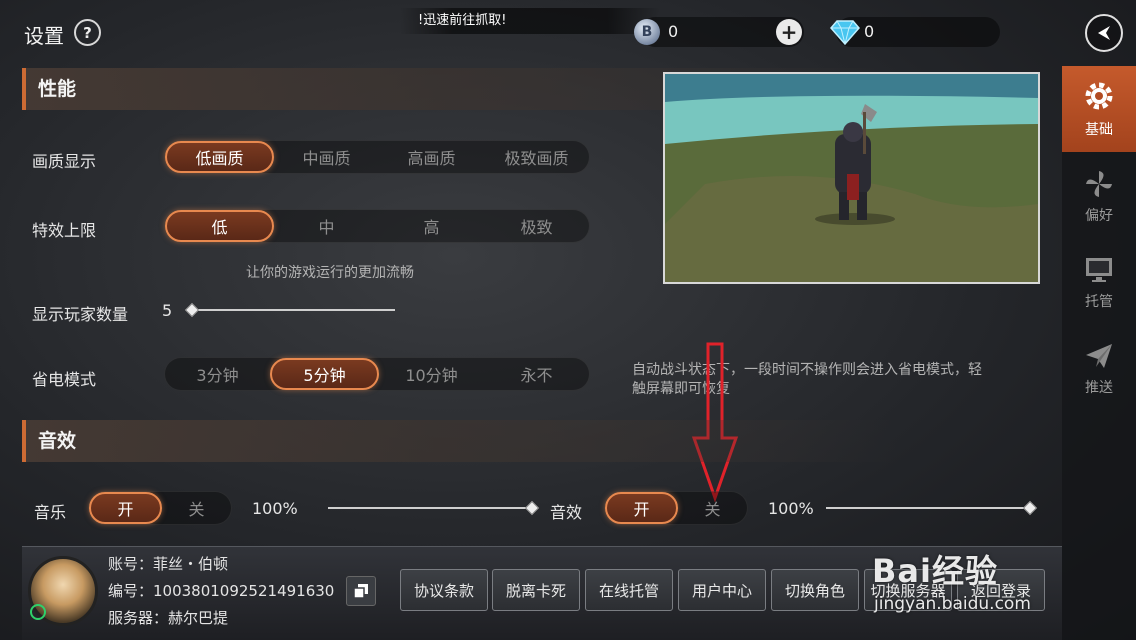  Describe the element at coordinates (952, 604) in the screenshot. I see `baidu-watermark-url: jingyan.baidu.com` at that location.